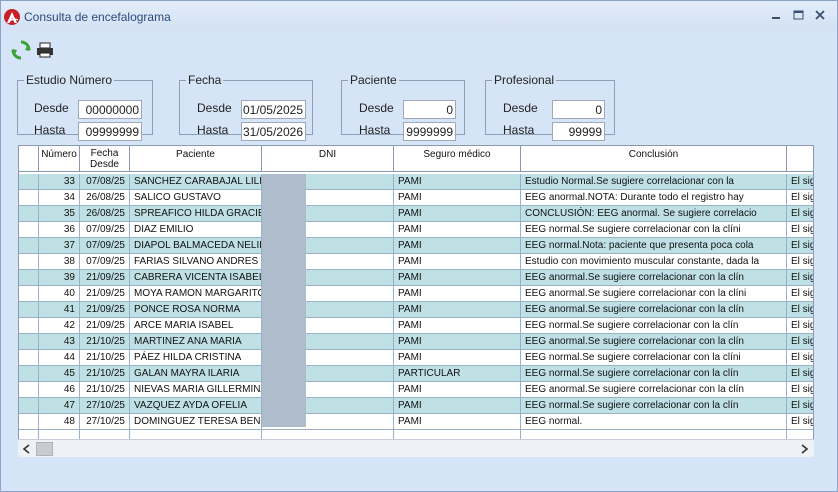 The image size is (838, 492). What do you see at coordinates (429, 109) in the screenshot?
I see `paciente-desde-input: 0` at bounding box center [429, 109].